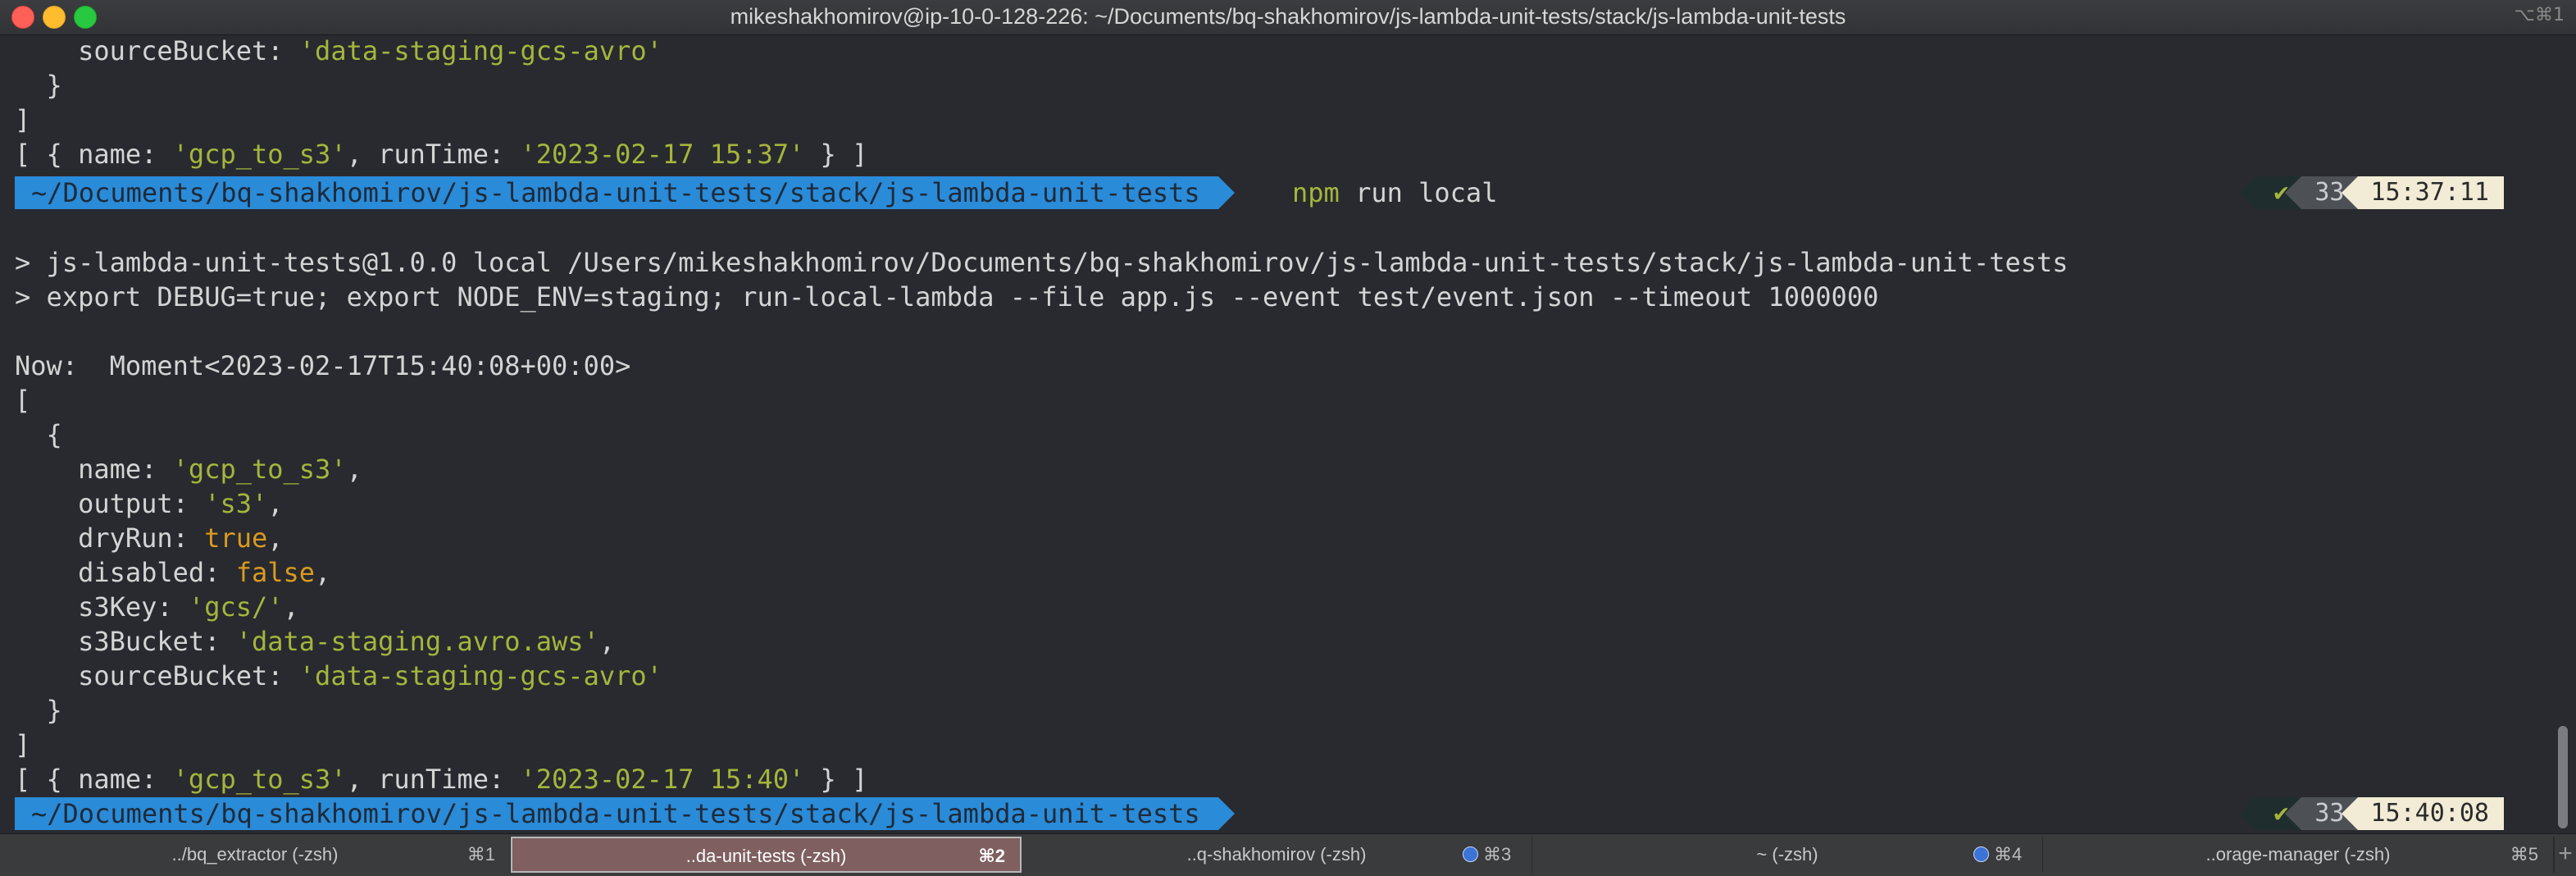 This screenshot has width=2576, height=876. What do you see at coordinates (236, 504) in the screenshot?
I see `field-value: 's3'` at bounding box center [236, 504].